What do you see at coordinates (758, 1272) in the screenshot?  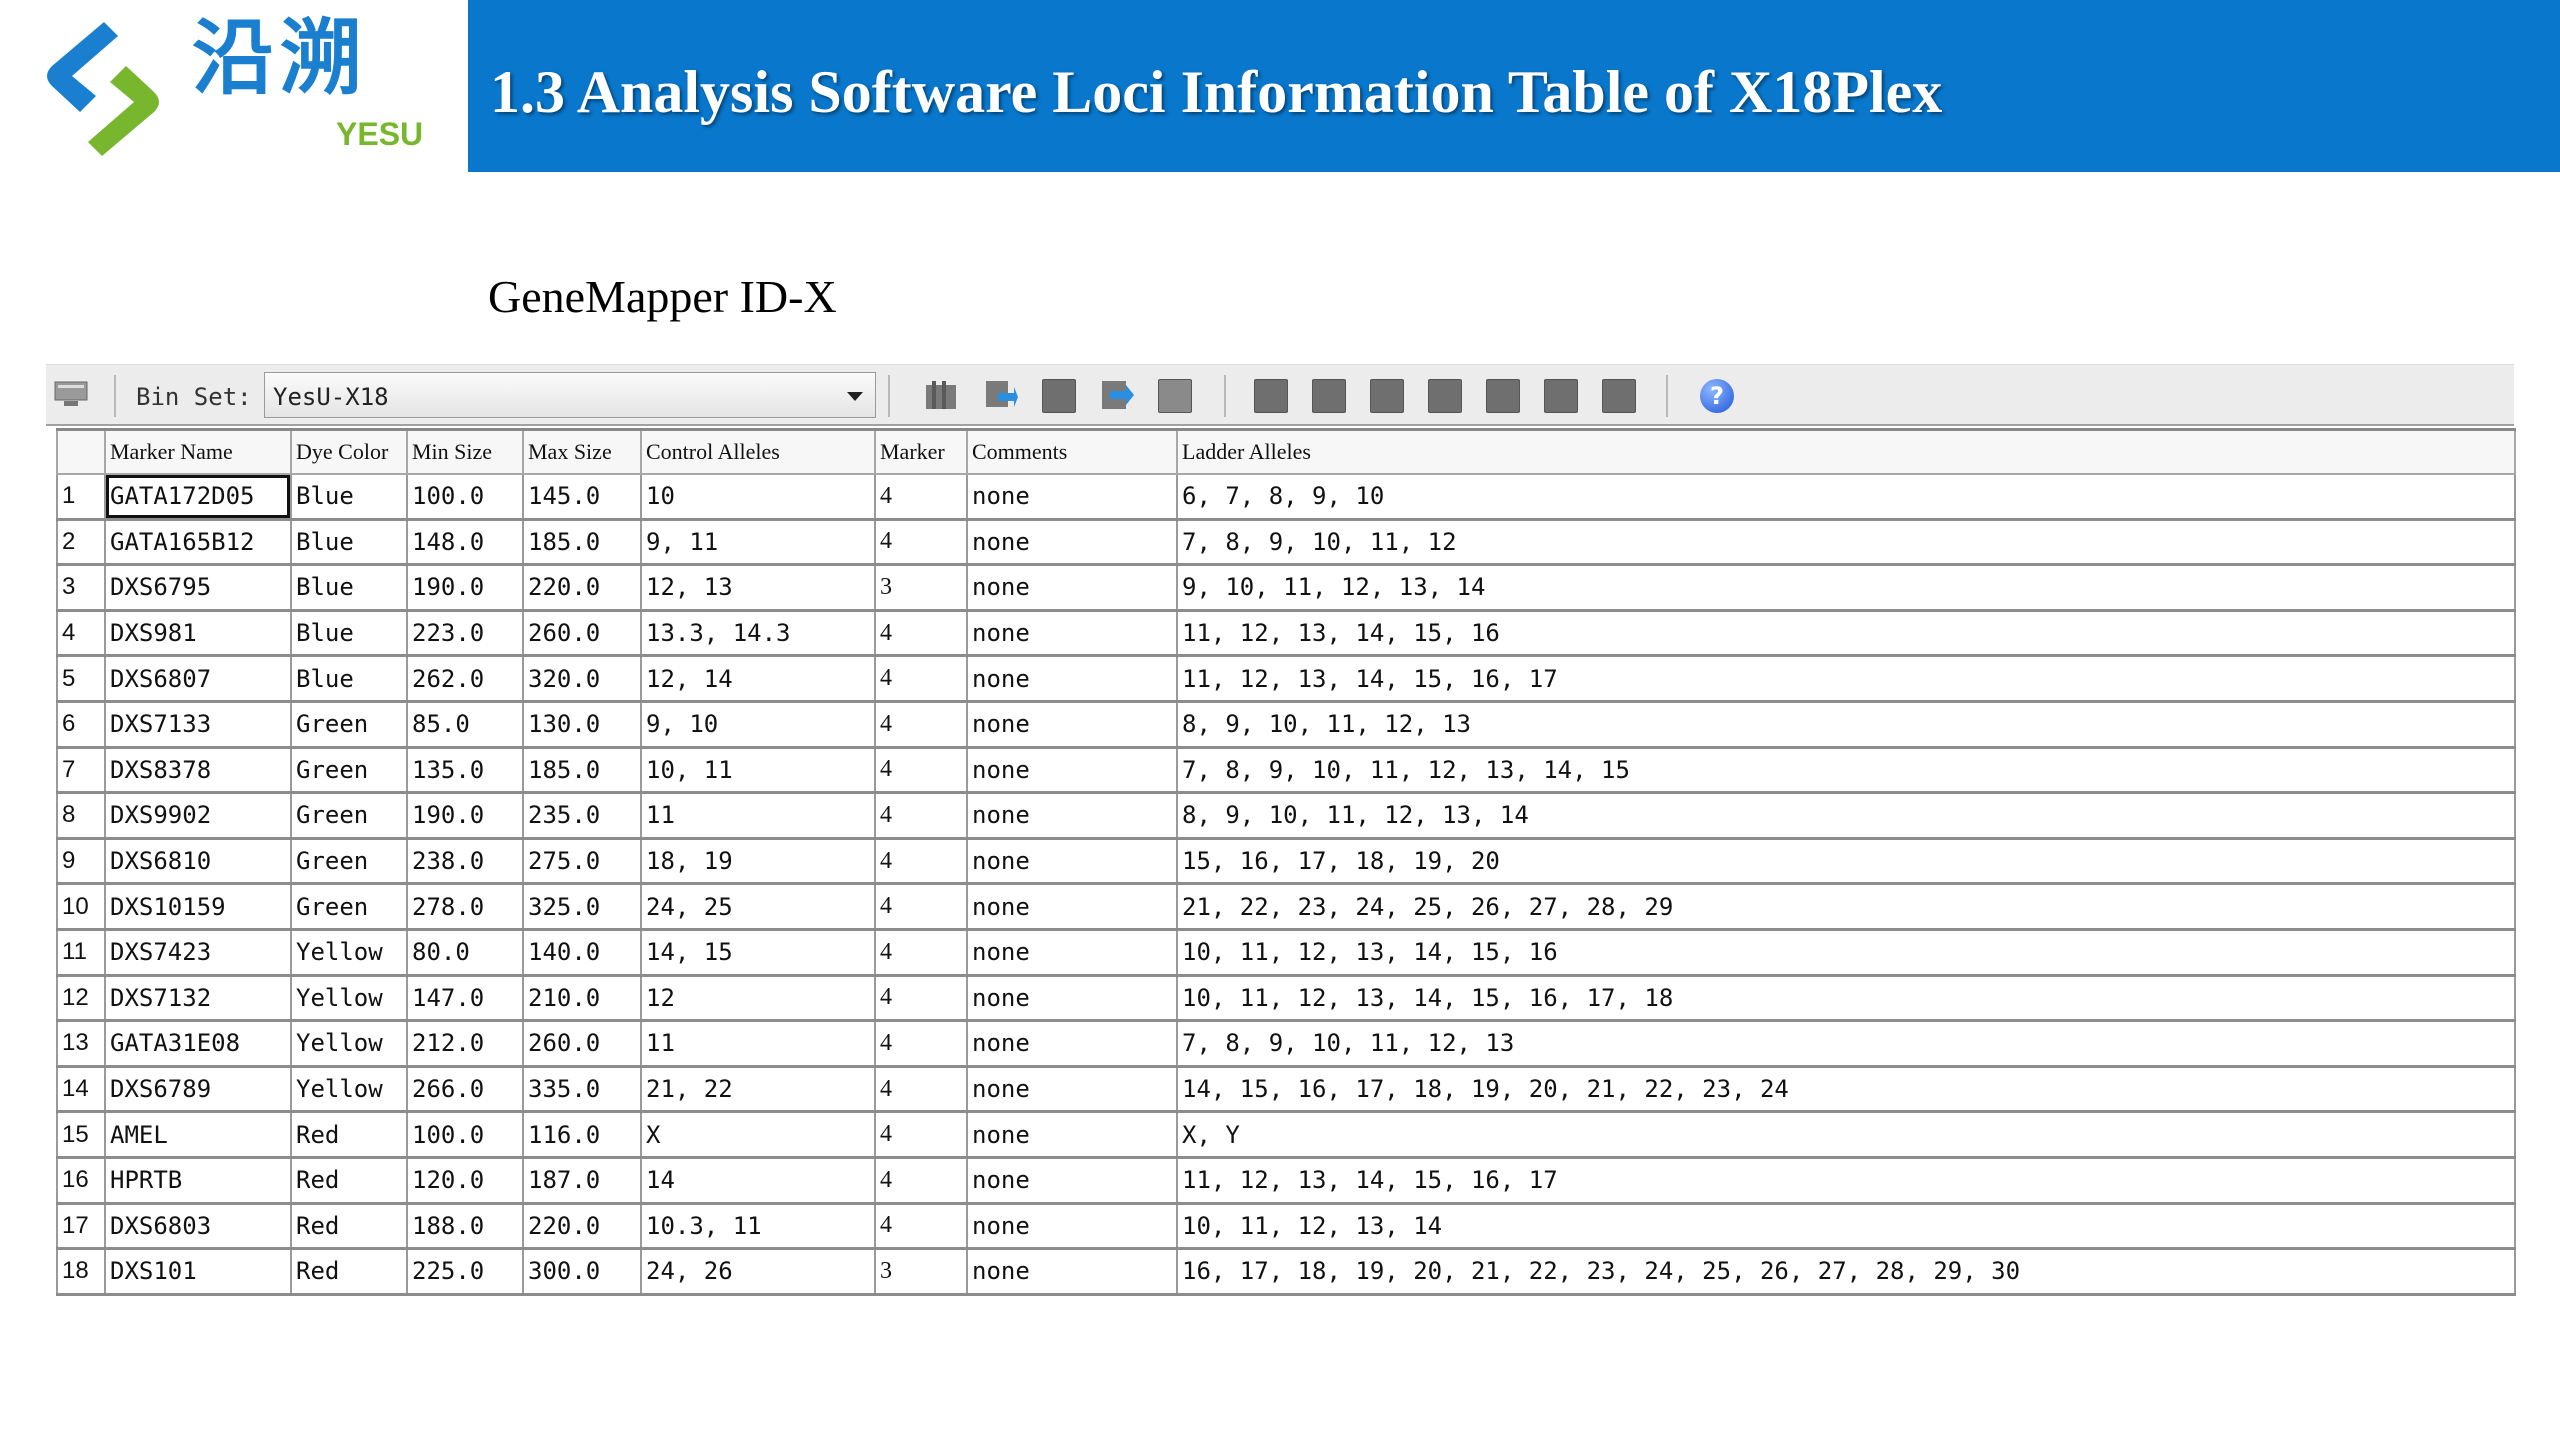 I see `control-alleles-cell: 24, 26` at bounding box center [758, 1272].